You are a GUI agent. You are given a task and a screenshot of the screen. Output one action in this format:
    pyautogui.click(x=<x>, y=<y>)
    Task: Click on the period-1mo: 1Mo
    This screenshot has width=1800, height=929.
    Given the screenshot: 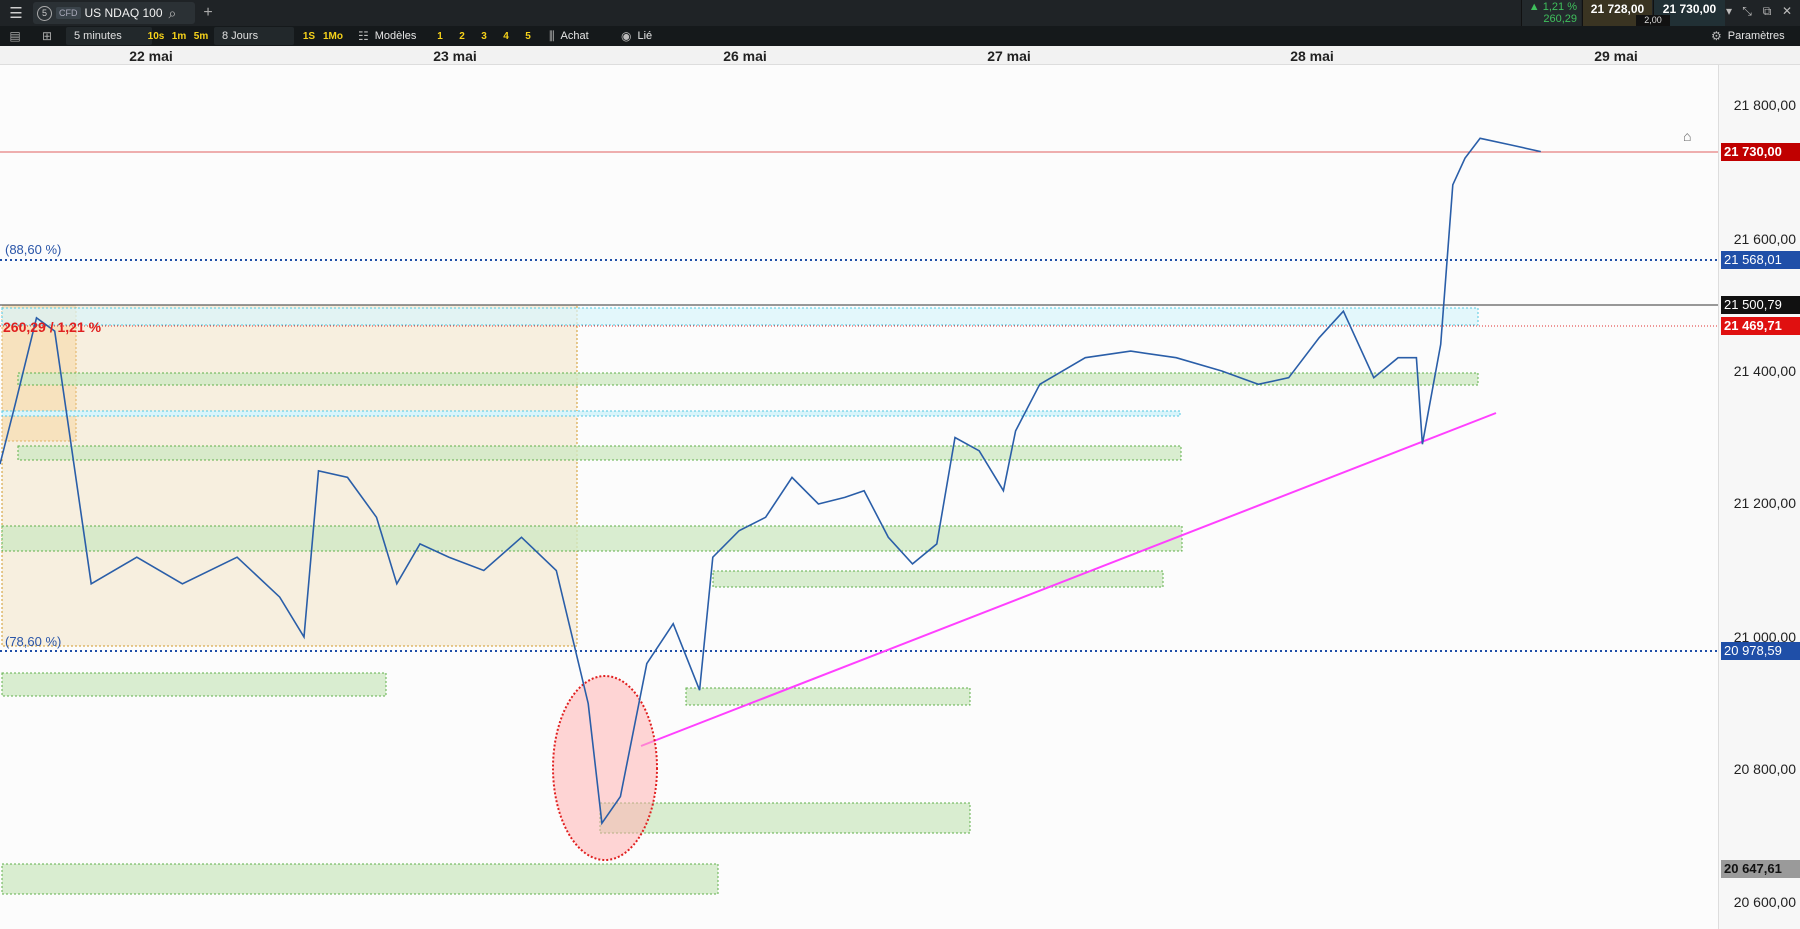 What is the action you would take?
    pyautogui.click(x=333, y=36)
    